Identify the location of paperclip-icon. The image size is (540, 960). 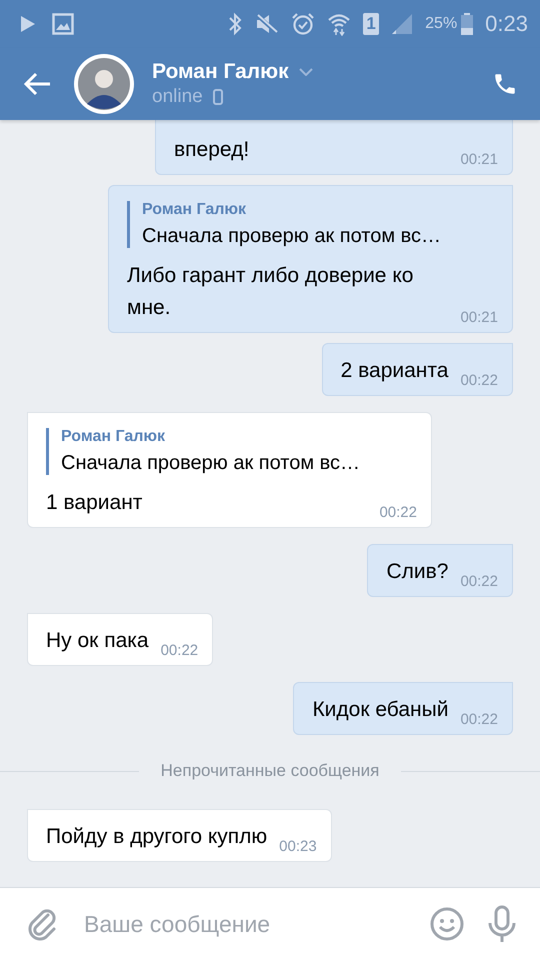
(43, 924).